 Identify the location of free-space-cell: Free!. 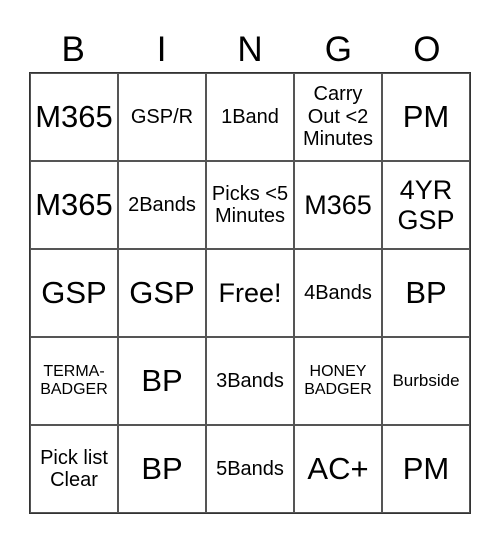
(250, 293).